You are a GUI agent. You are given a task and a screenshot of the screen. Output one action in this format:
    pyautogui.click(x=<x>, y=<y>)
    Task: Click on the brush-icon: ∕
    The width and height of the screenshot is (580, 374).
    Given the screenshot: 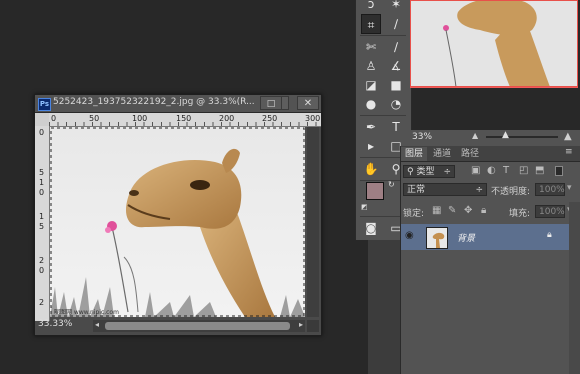 What is the action you would take?
    pyautogui.click(x=396, y=47)
    